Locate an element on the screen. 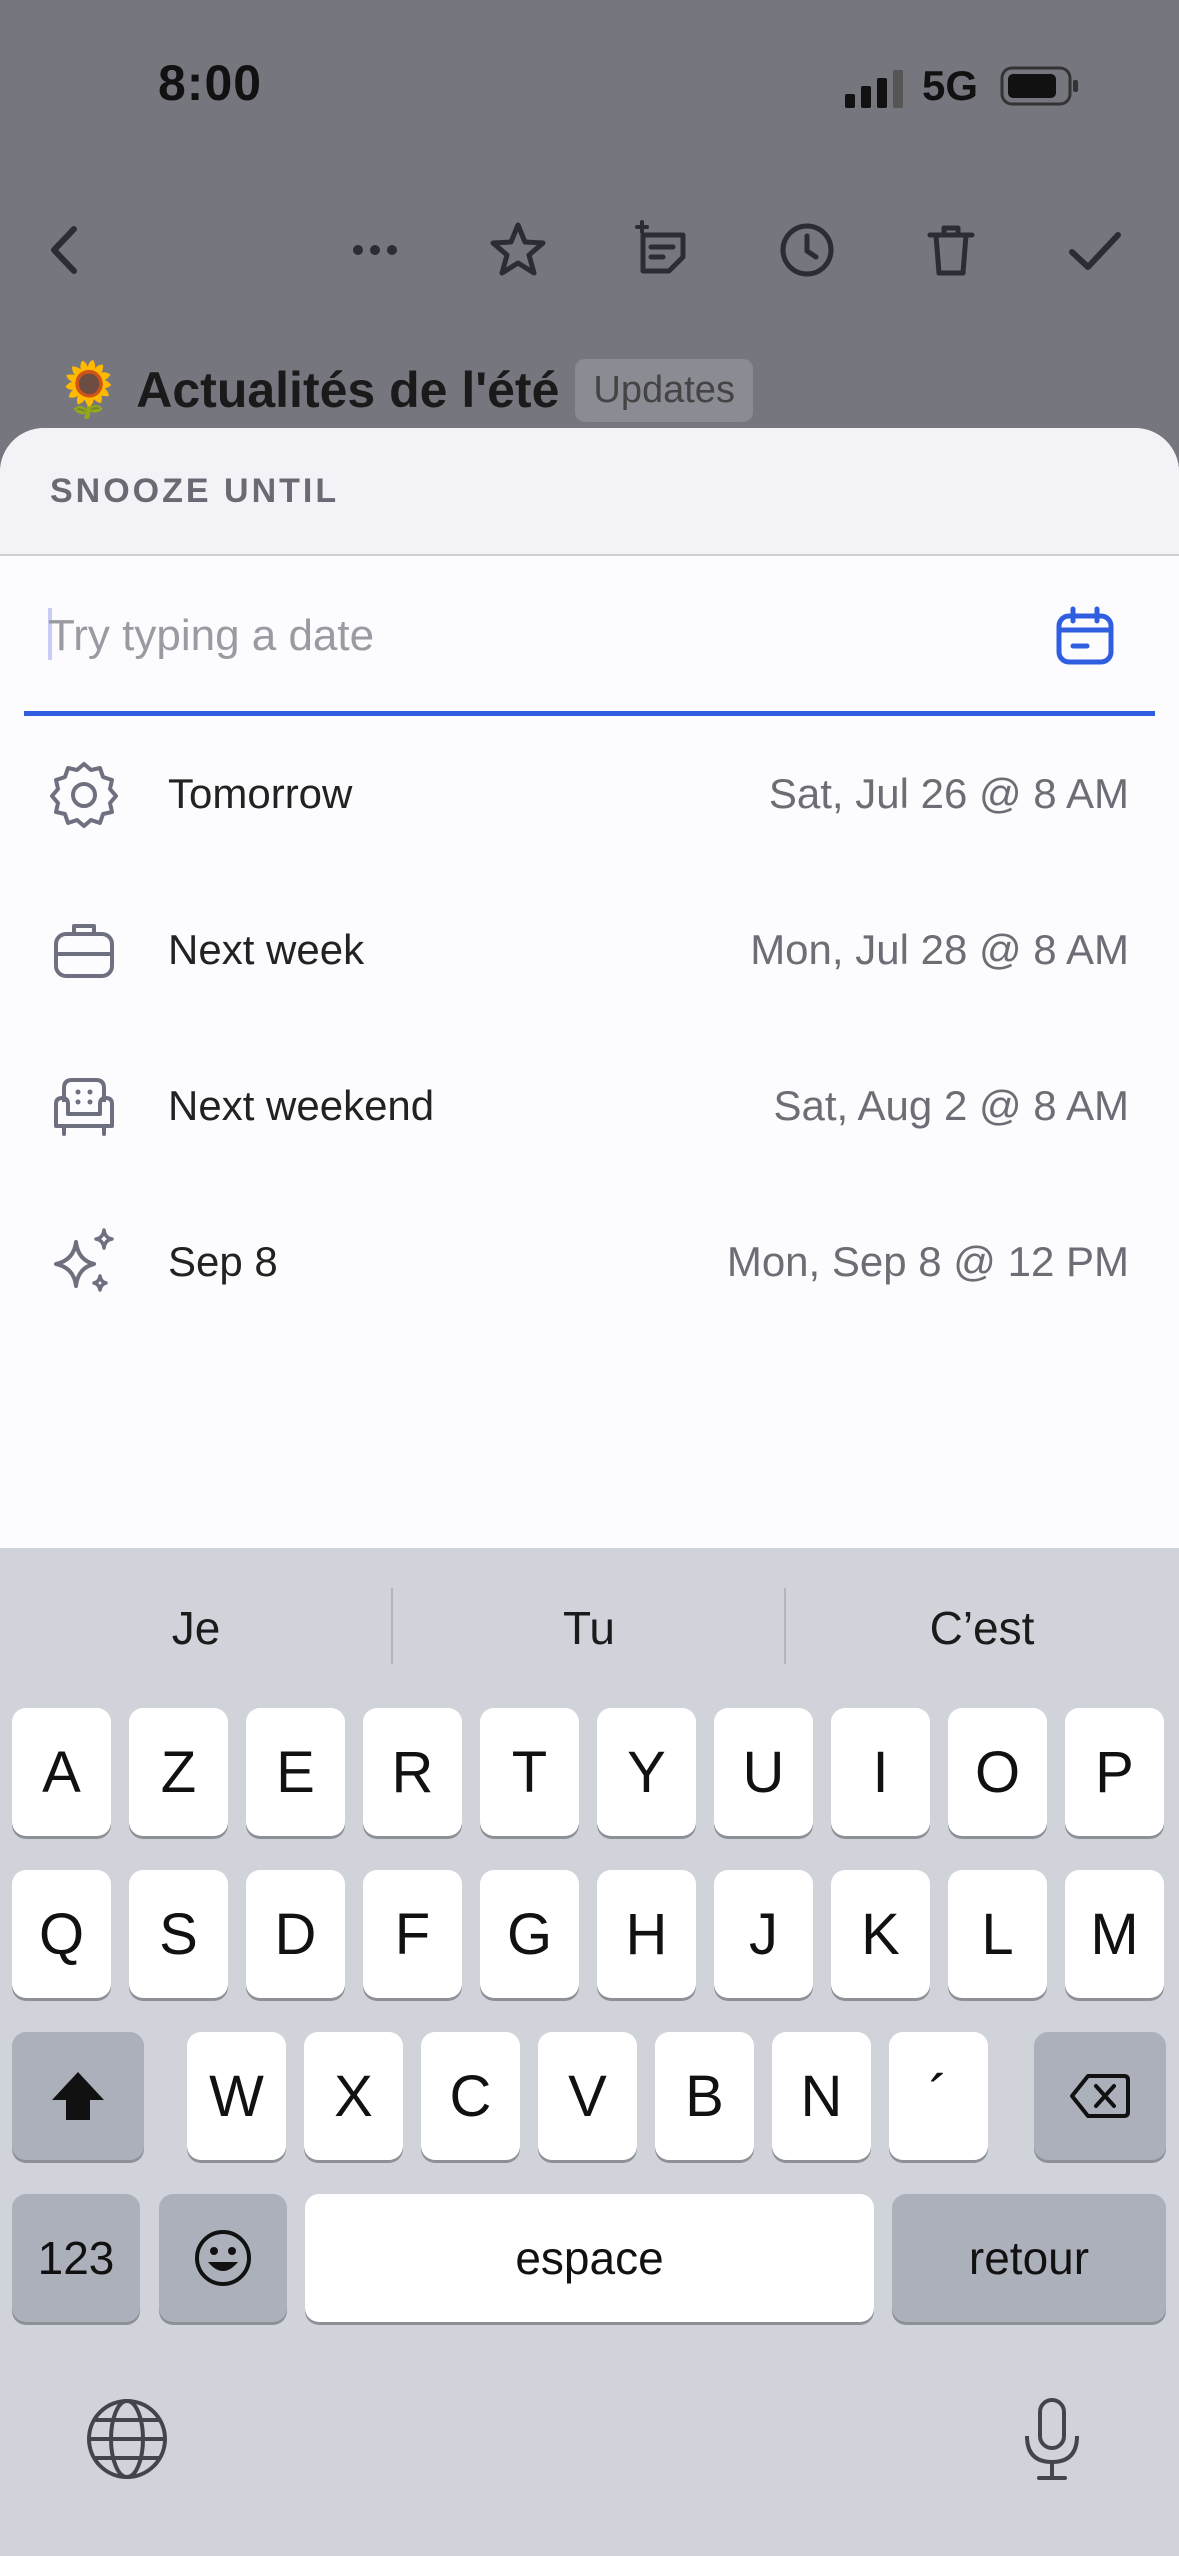 This screenshot has height=2556, width=1179. note-add-icon is located at coordinates (660, 247).